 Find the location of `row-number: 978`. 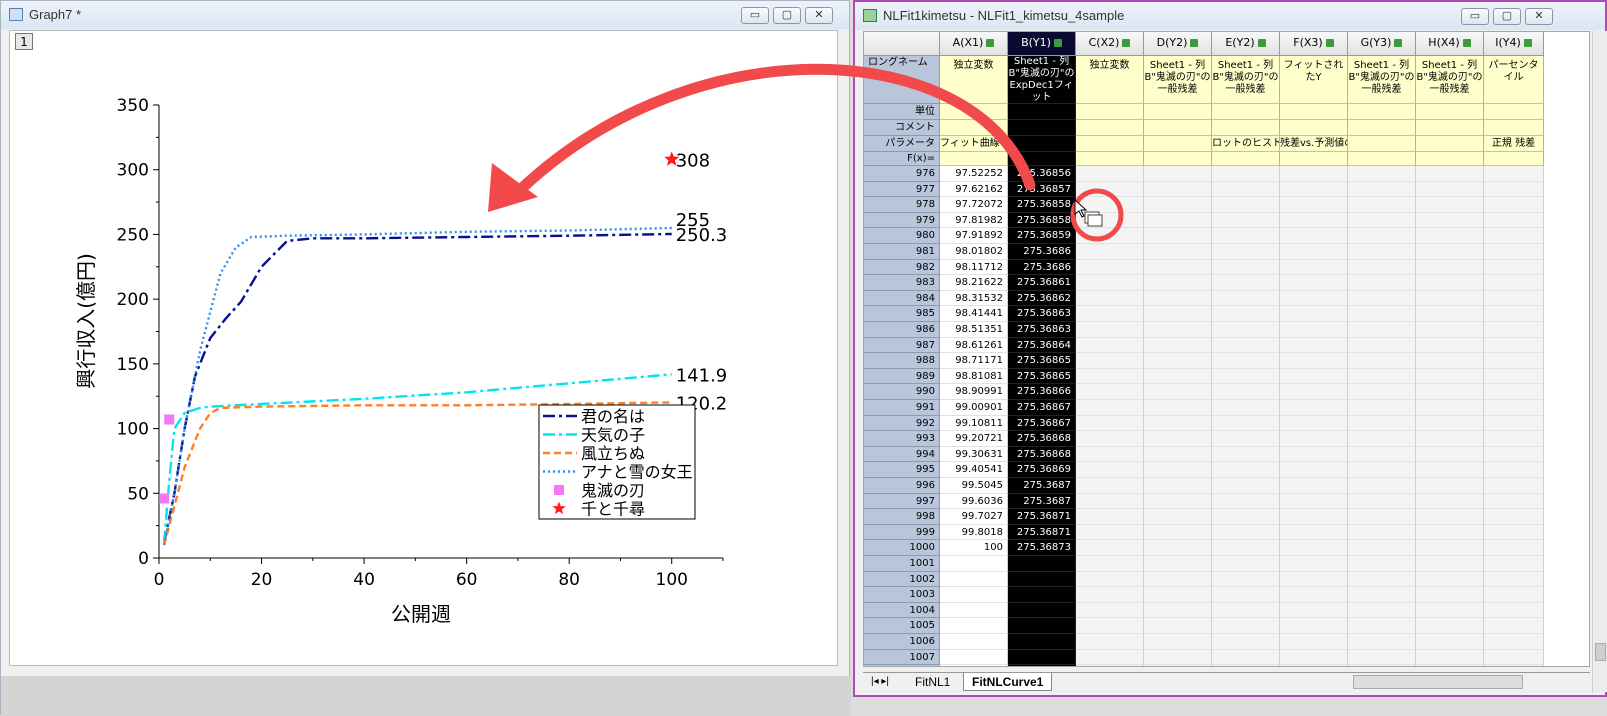

row-number: 978 is located at coordinates (902, 205).